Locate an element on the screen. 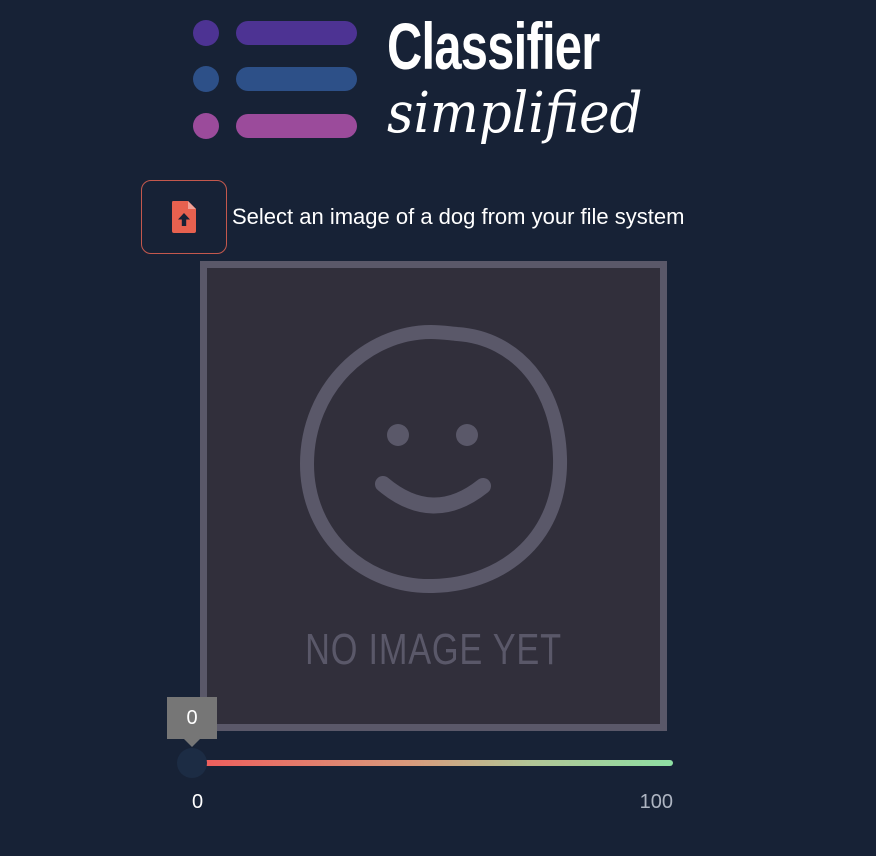  upload-file-button is located at coordinates (184, 217).